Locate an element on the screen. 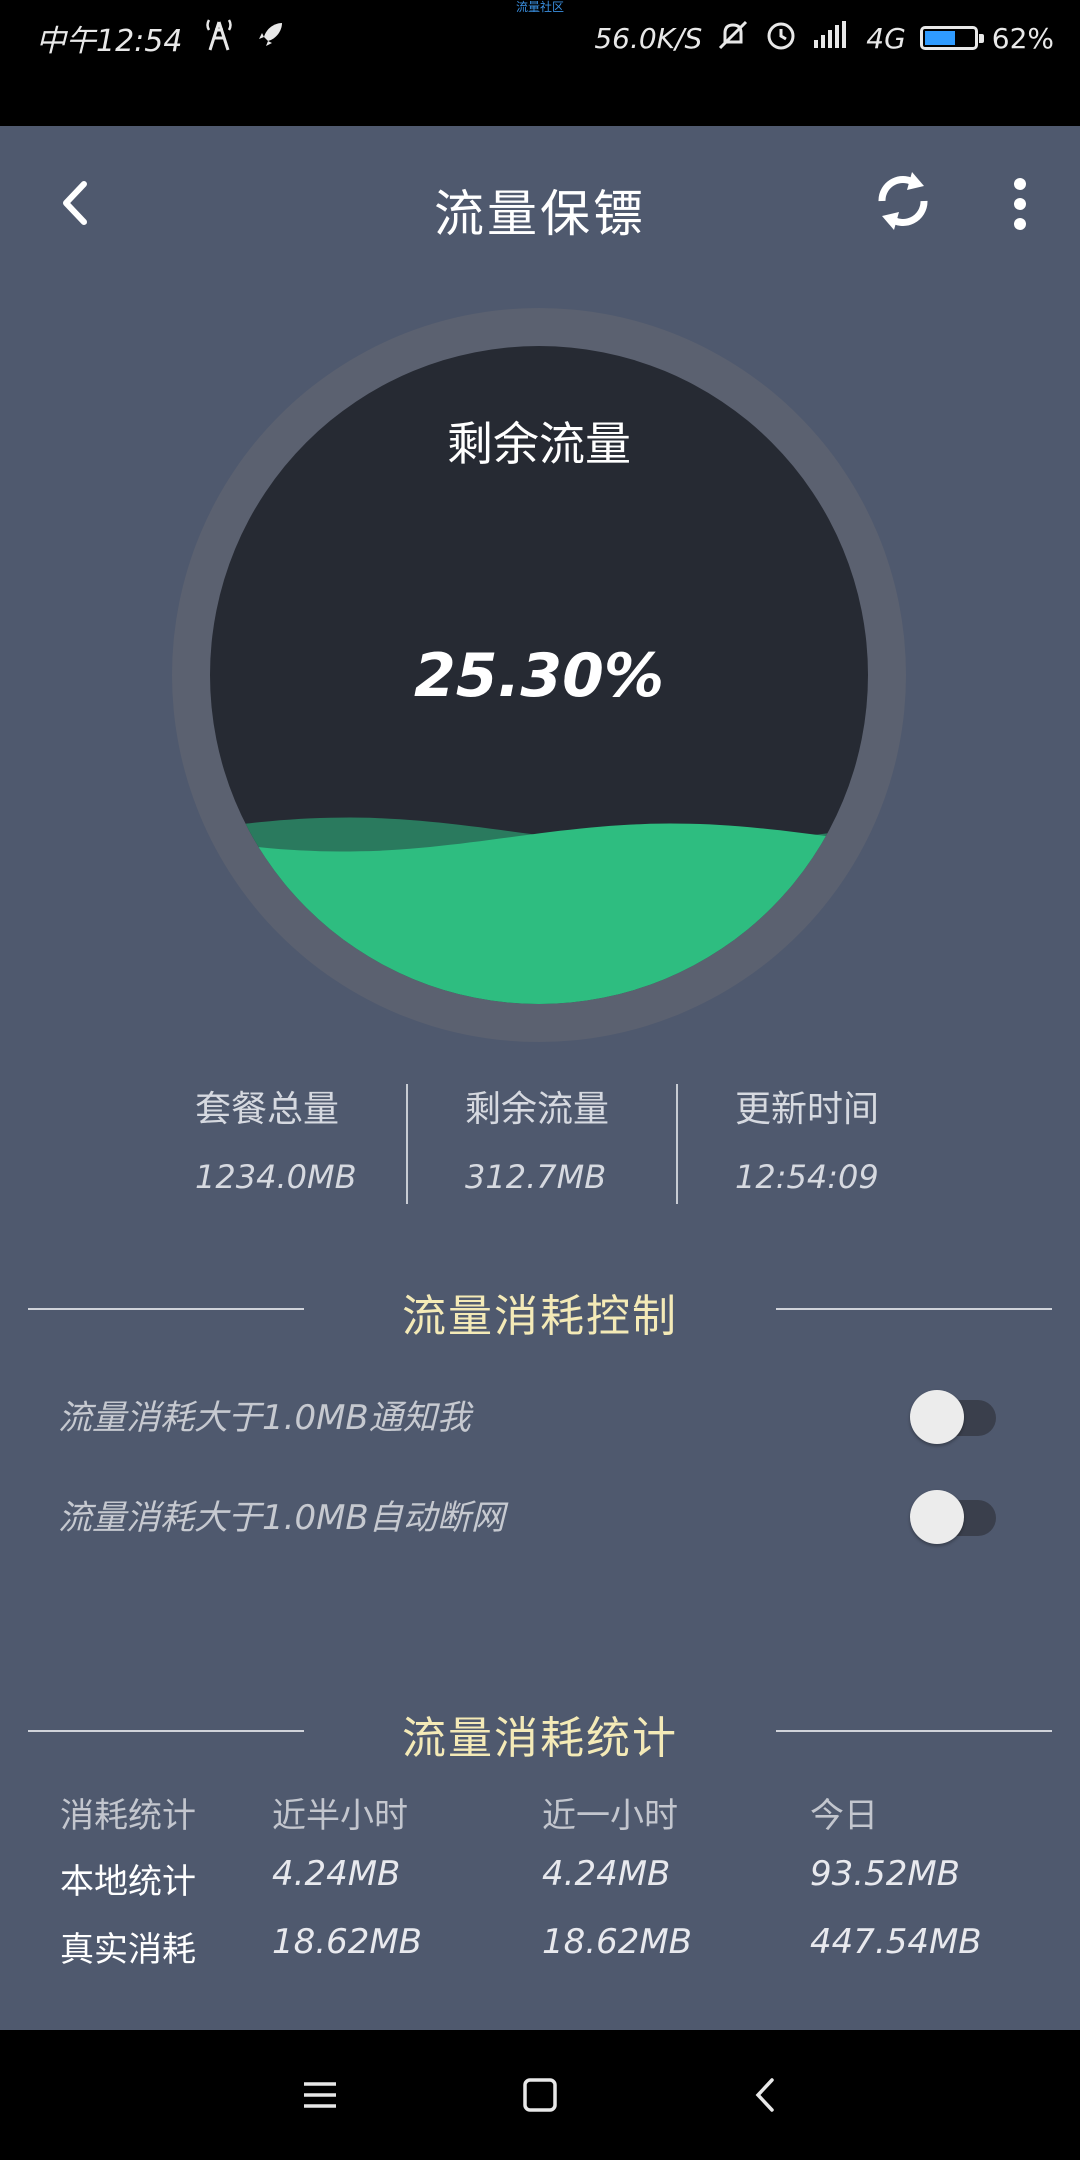 Image resolution: width=1080 pixels, height=2160 pixels. cutoff-toggle is located at coordinates (953, 1515).